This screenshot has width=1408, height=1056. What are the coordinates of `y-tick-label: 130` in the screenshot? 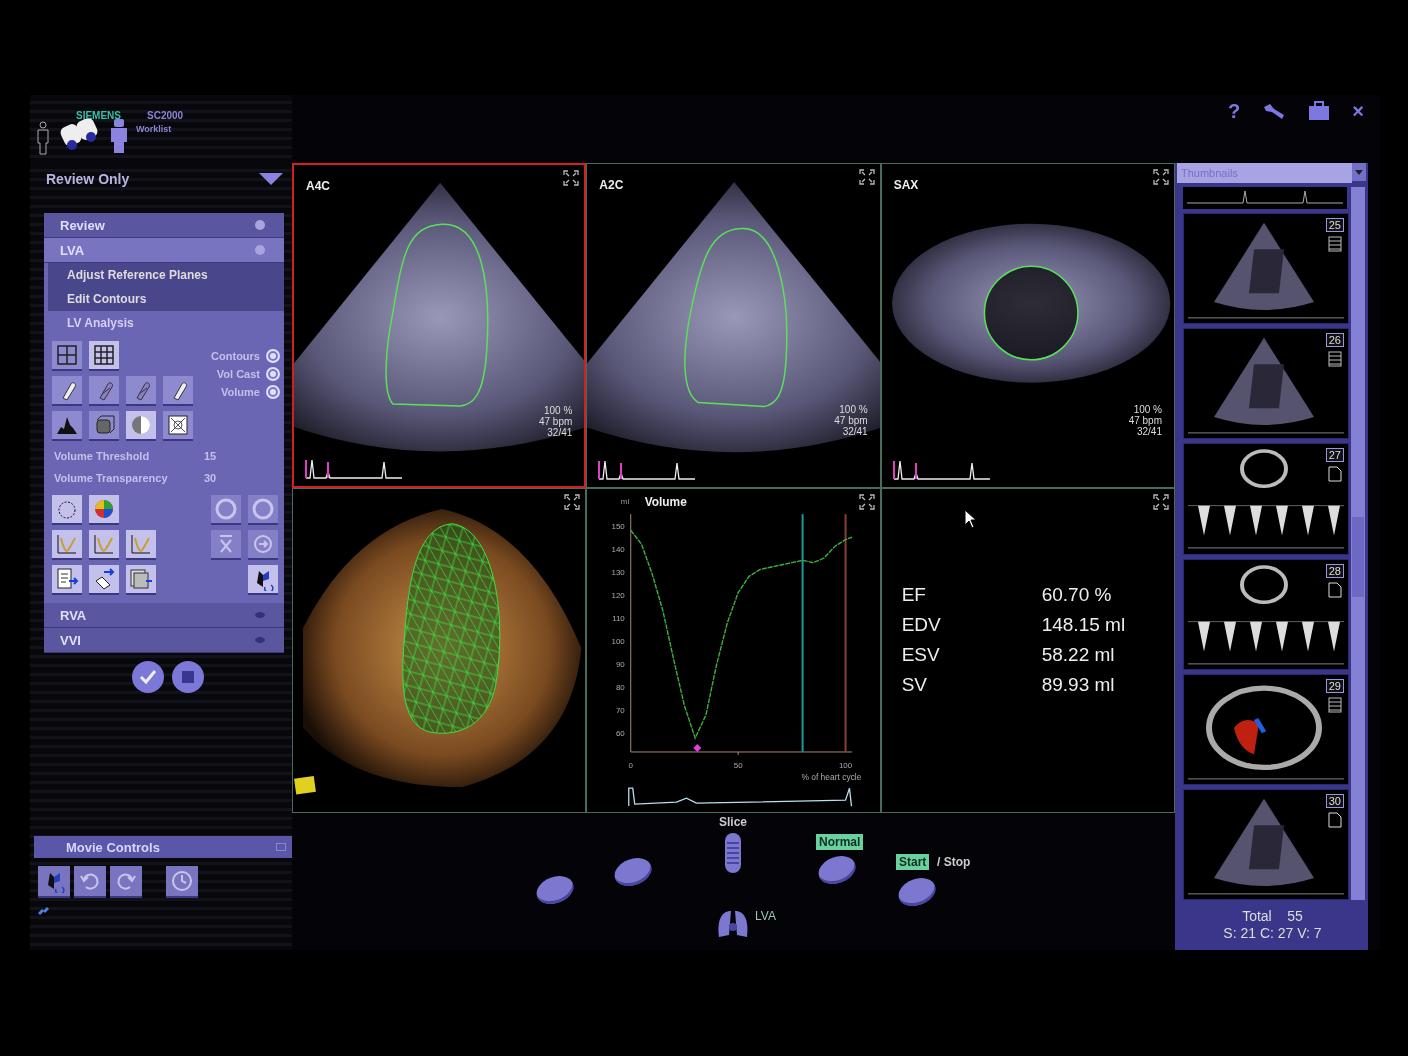 It's located at (618, 572).